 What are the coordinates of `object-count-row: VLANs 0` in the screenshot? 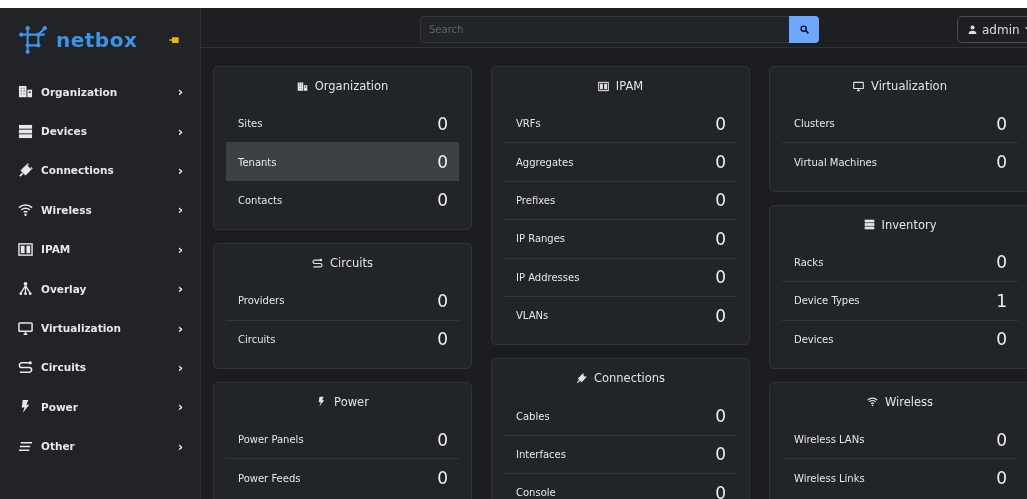 It's located at (620, 315).